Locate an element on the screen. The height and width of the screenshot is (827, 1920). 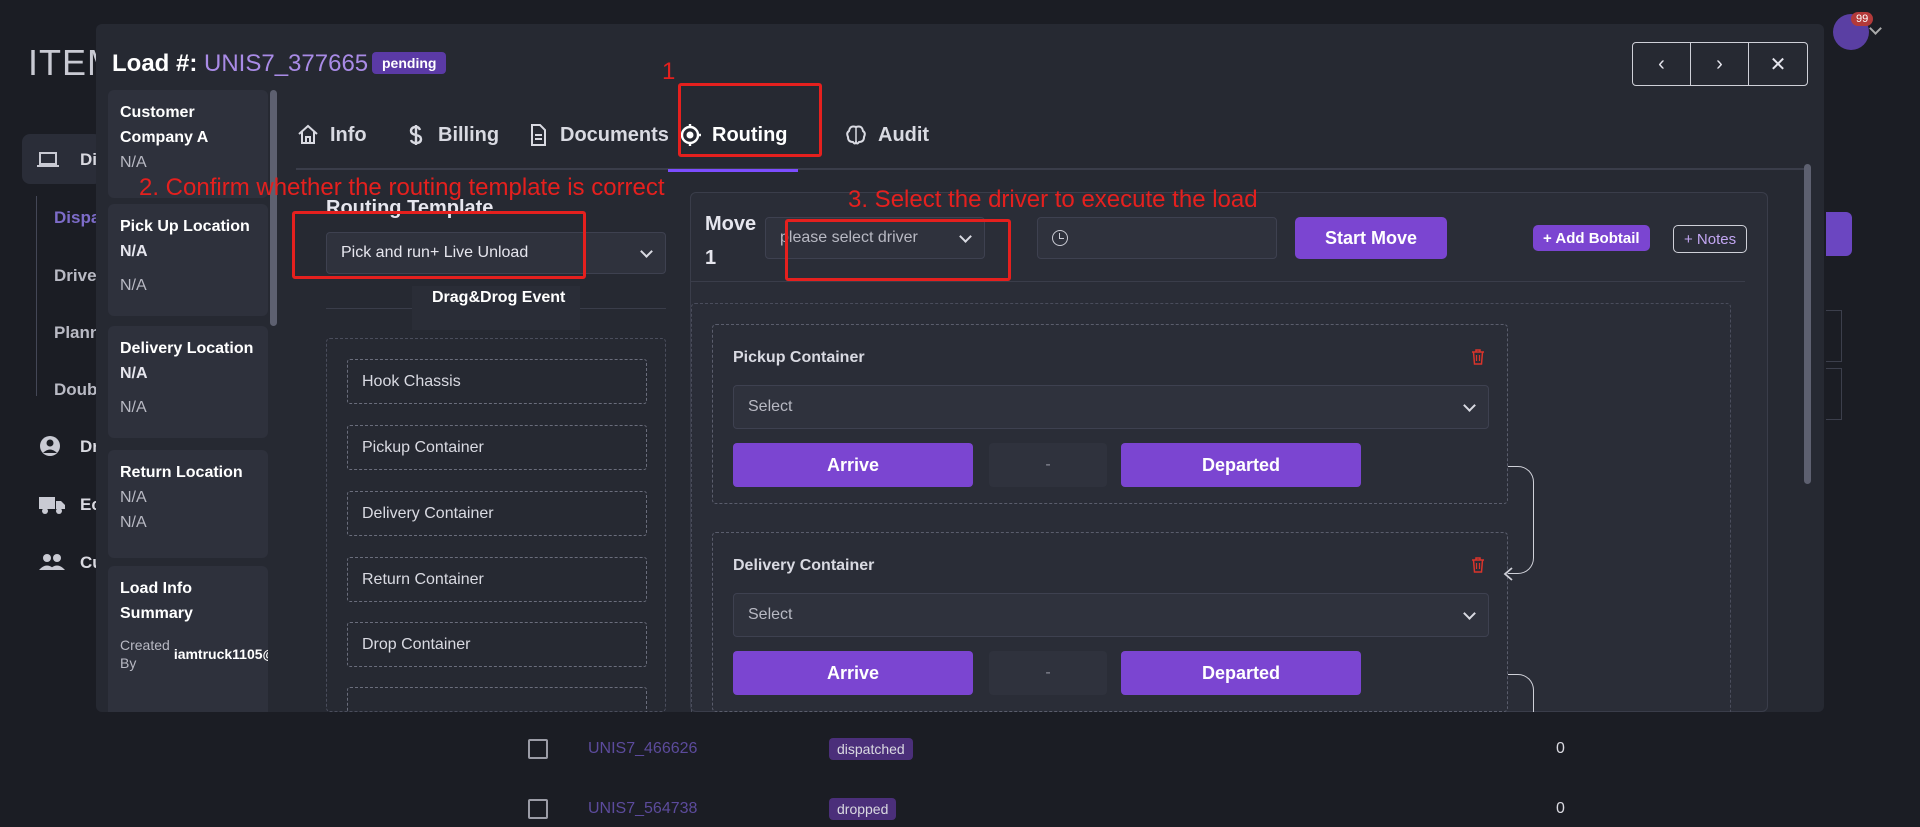
brain-icon is located at coordinates (856, 135).